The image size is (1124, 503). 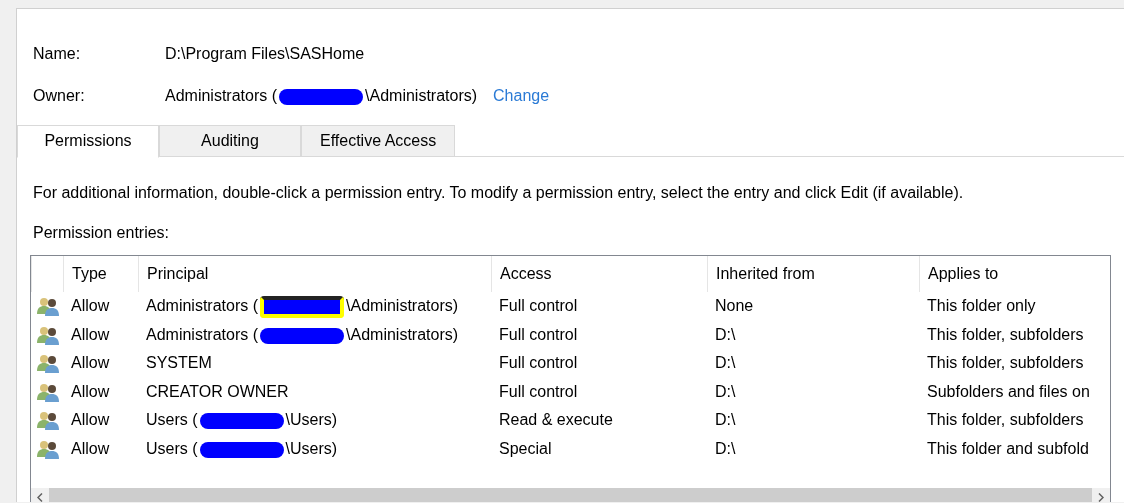 What do you see at coordinates (88, 141) in the screenshot?
I see `tab: Permissions` at bounding box center [88, 141].